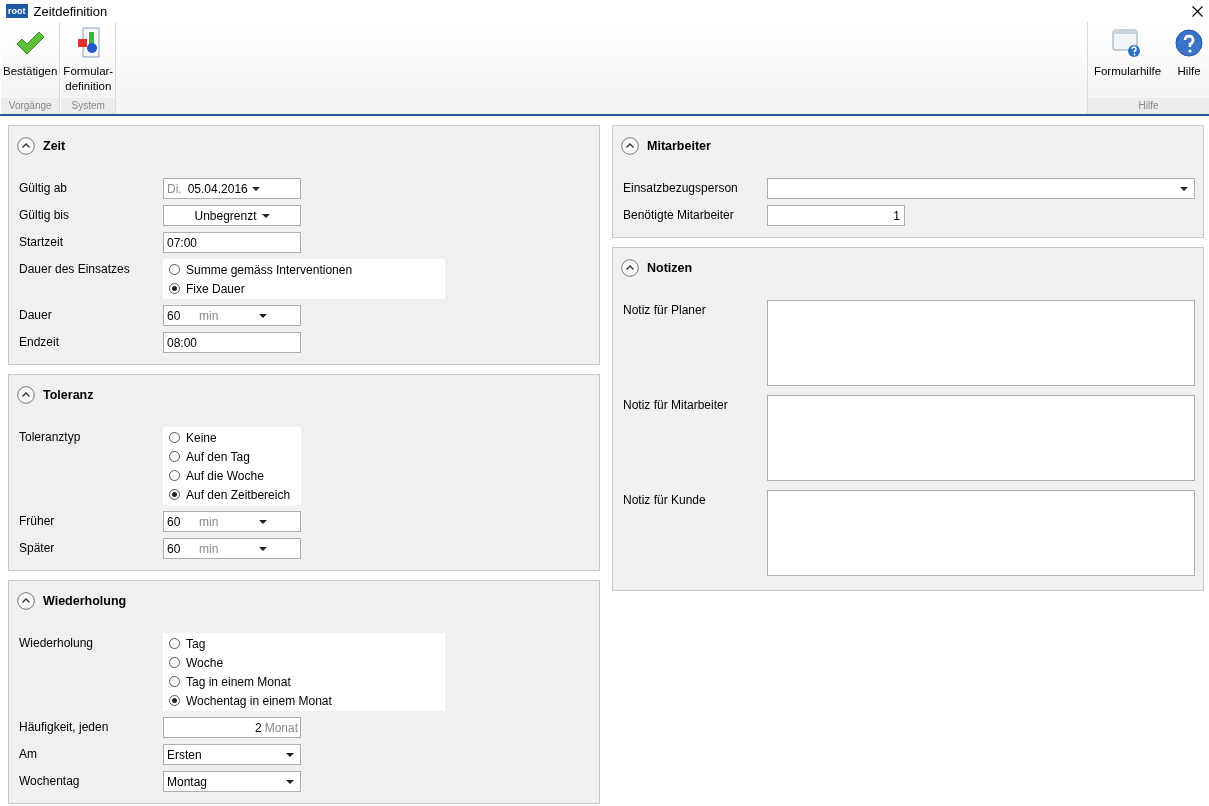  I want to click on radio-option: Tag in einem Monat, so click(307, 681).